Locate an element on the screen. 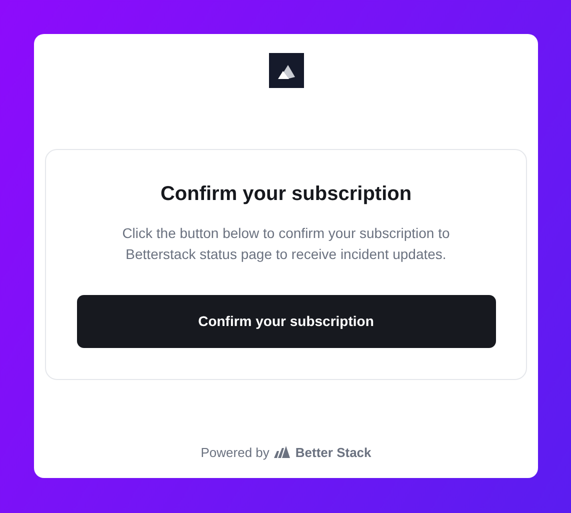  logo-icon is located at coordinates (286, 70).